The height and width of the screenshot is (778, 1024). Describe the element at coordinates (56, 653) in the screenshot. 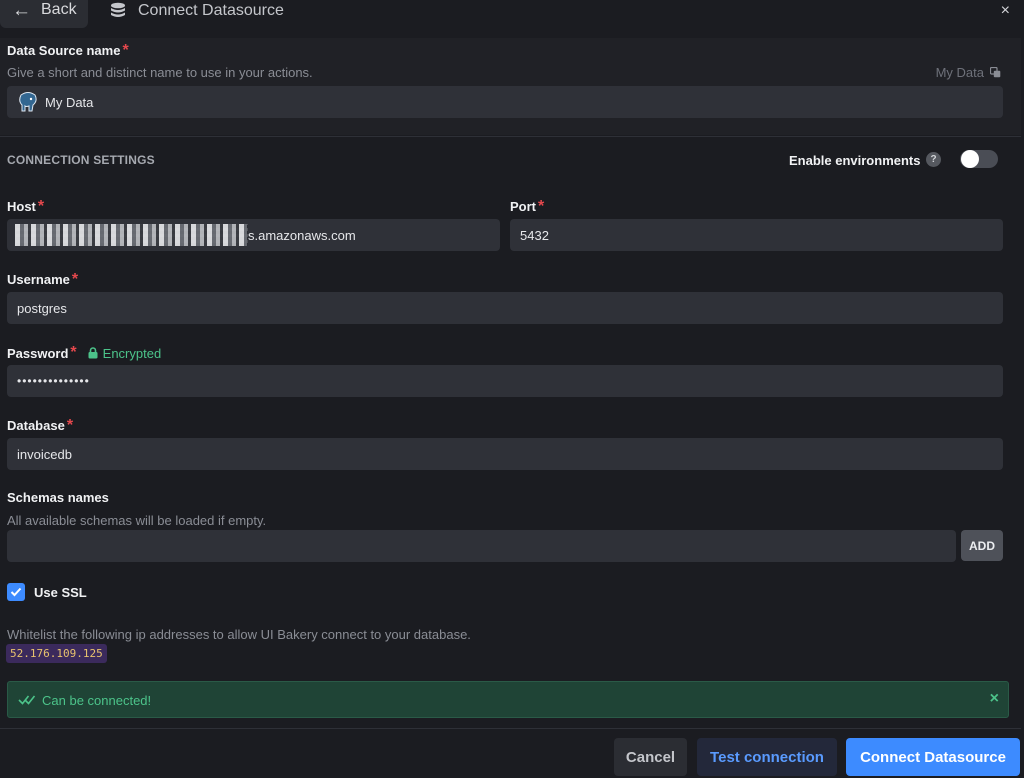

I see `whitelist-ip: 52.176.109.125` at that location.